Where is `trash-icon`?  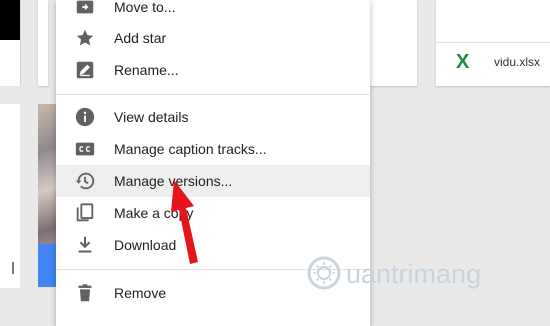 trash-icon is located at coordinates (85, 293).